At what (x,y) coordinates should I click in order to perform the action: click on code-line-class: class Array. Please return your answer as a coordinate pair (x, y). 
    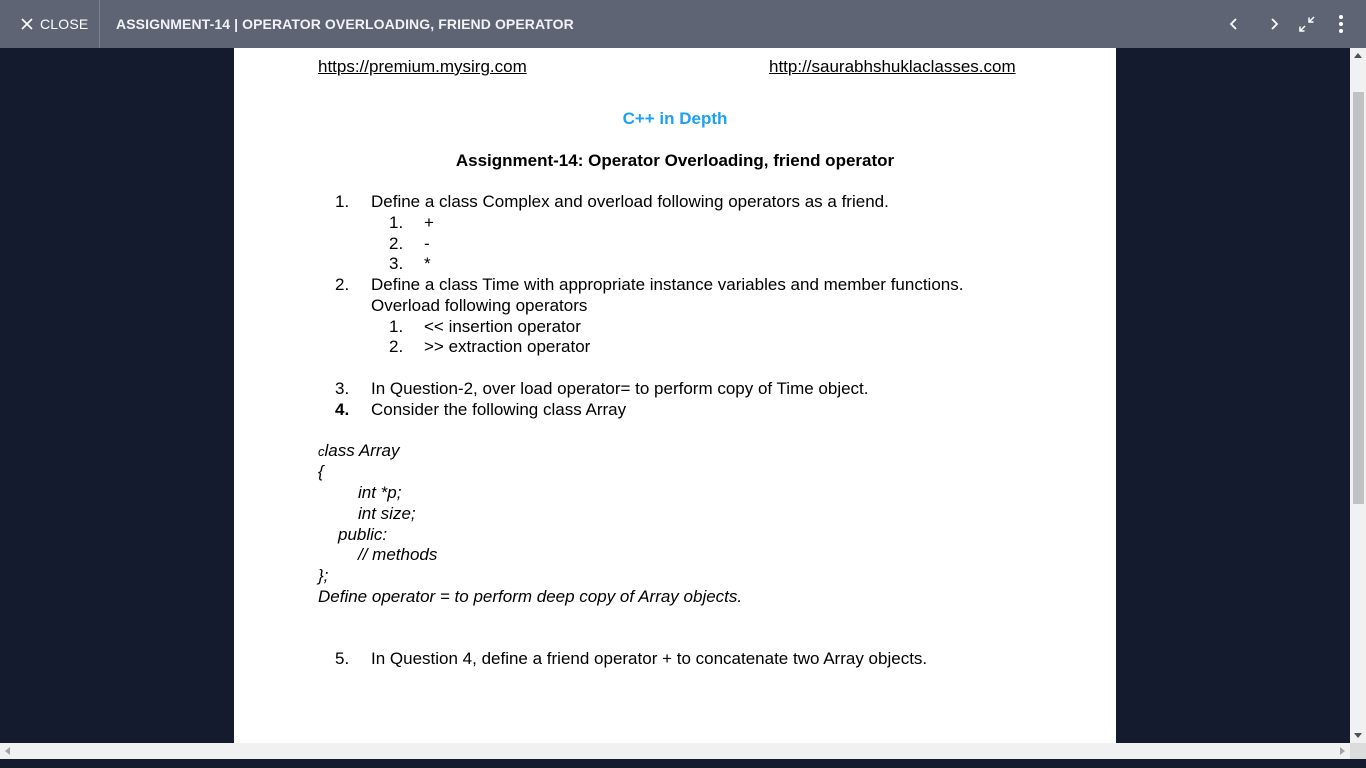
    Looking at the image, I should click on (358, 451).